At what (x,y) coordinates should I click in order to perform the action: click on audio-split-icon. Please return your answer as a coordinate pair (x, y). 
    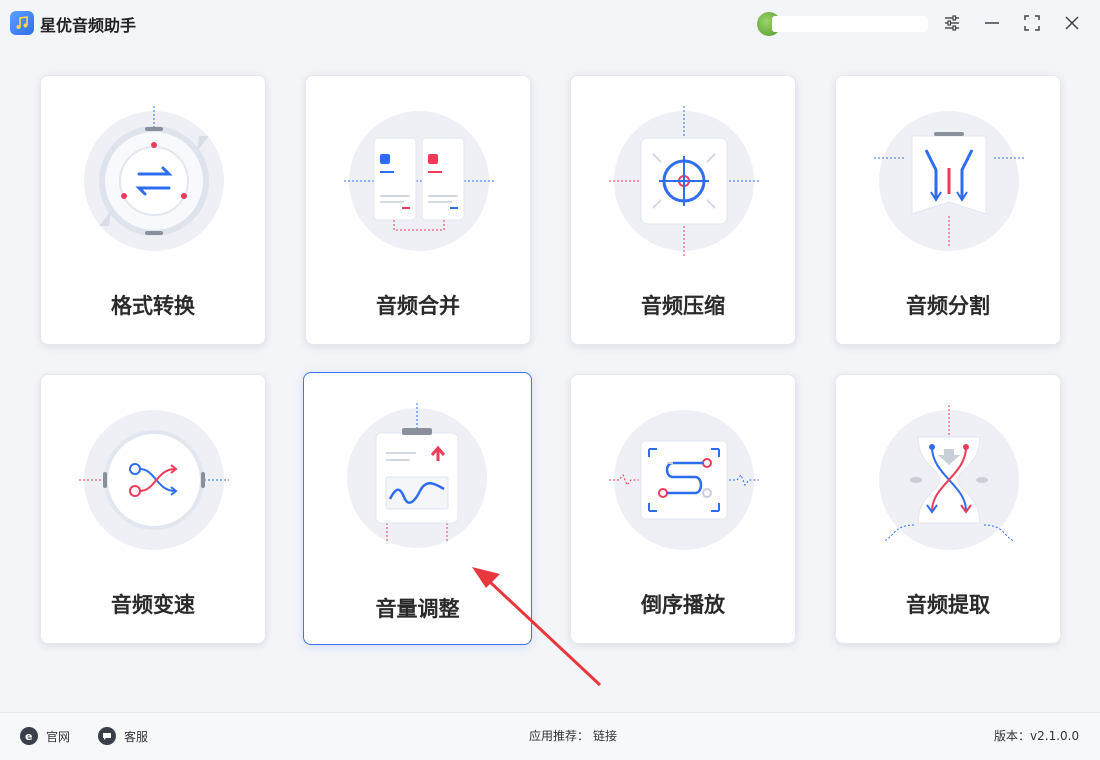
    Looking at the image, I should click on (949, 181).